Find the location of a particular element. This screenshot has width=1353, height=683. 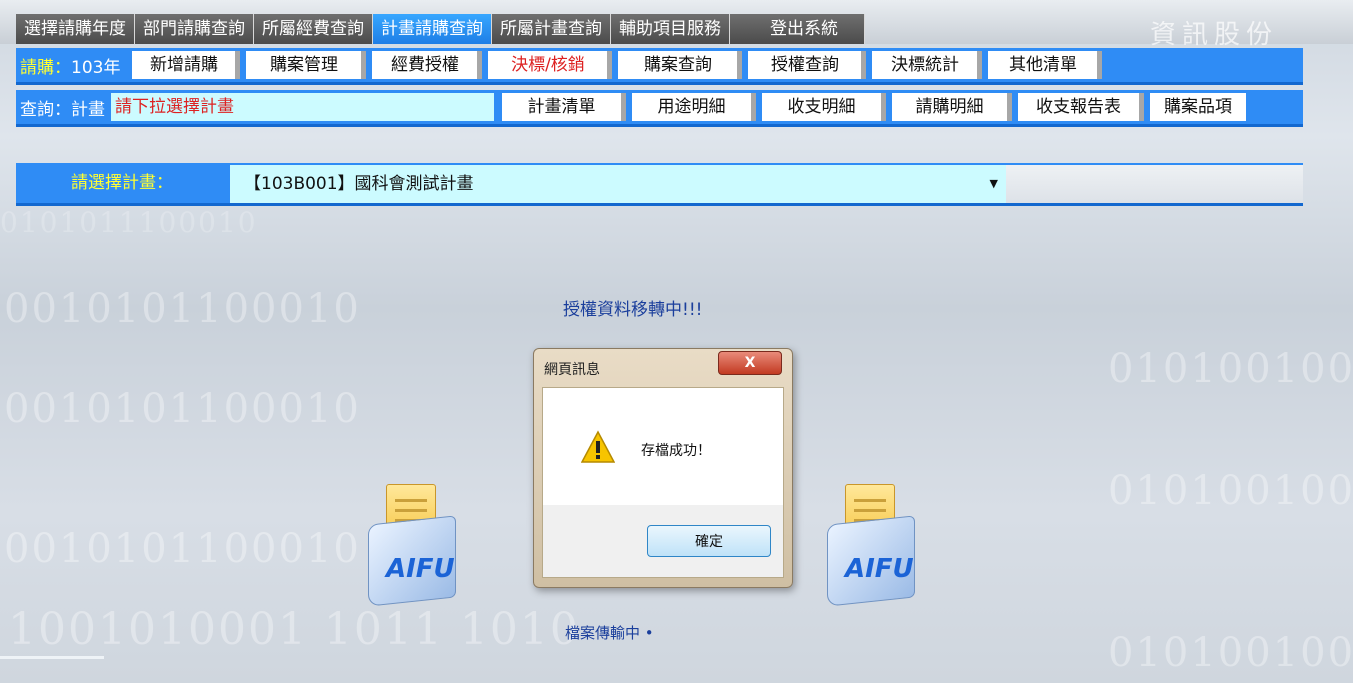

funding-auth-button: 經費授權 is located at coordinates (427, 65).